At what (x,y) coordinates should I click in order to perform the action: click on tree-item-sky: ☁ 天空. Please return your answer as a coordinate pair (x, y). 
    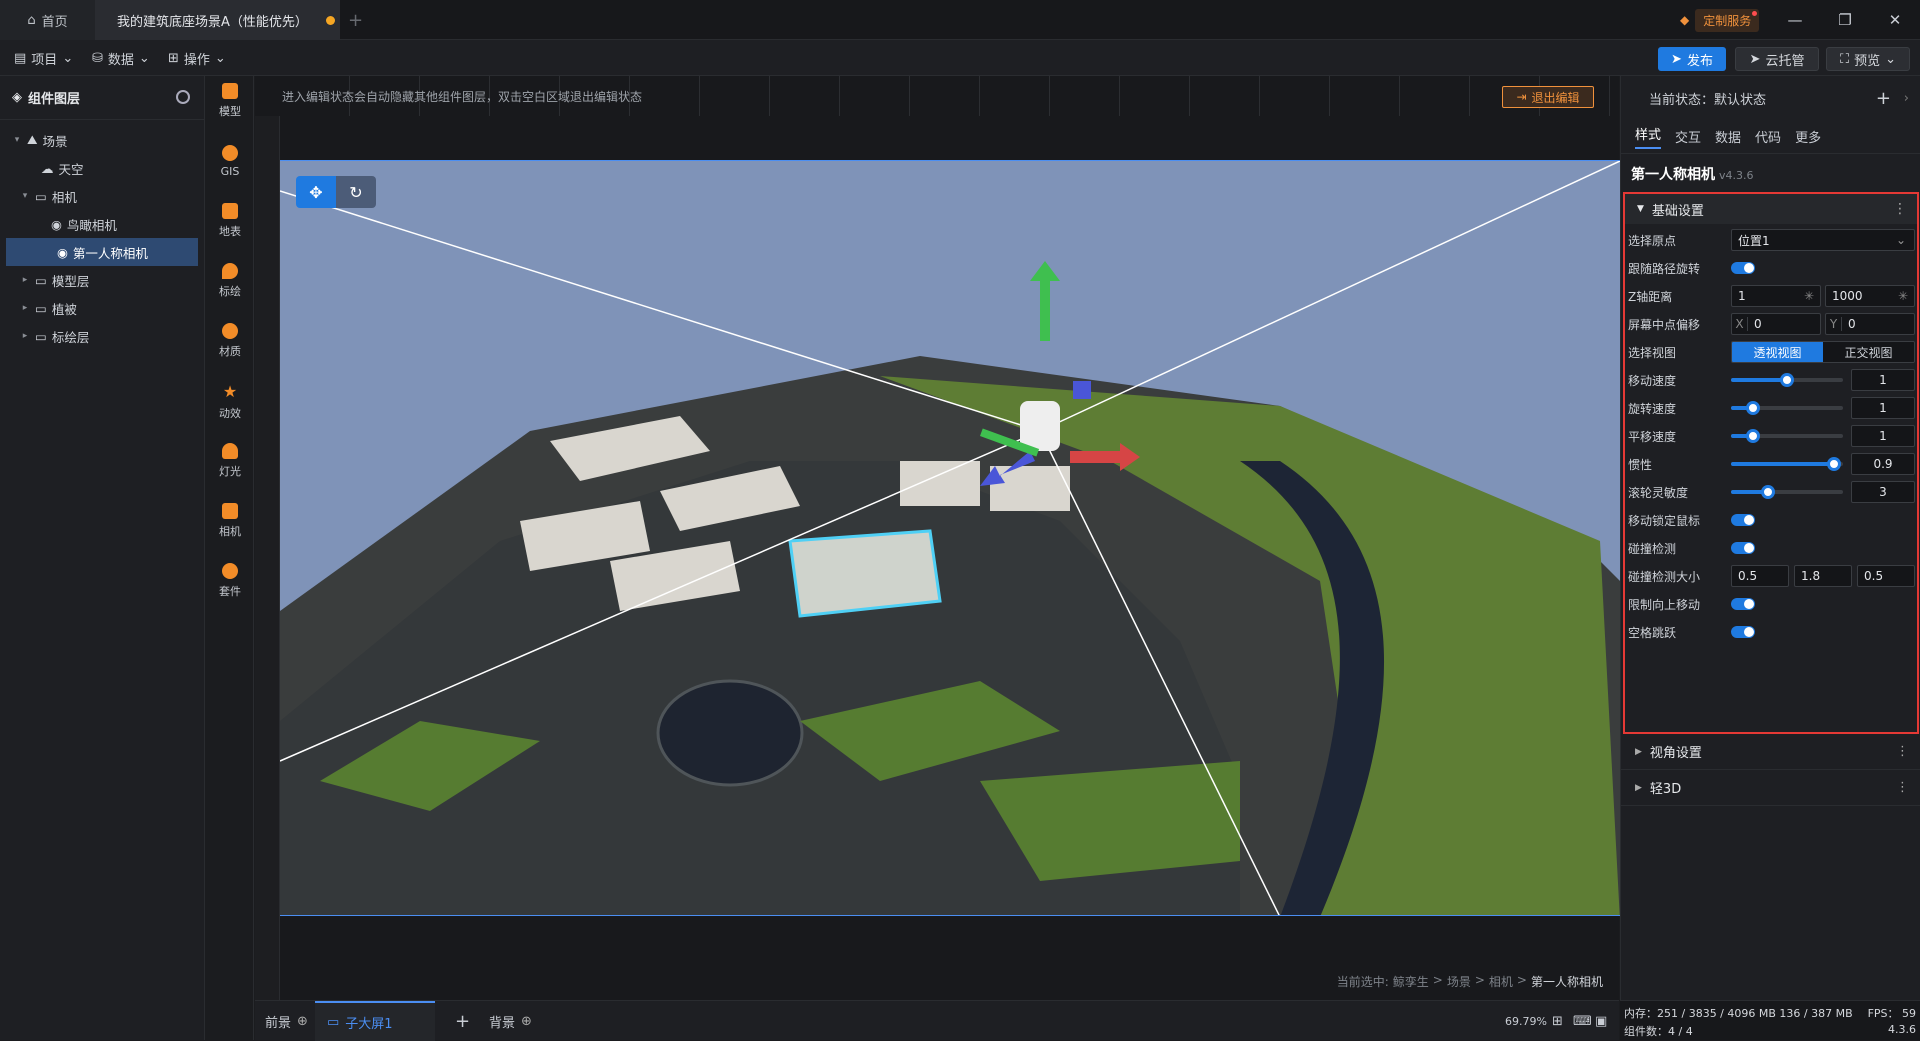
    Looking at the image, I should click on (102, 168).